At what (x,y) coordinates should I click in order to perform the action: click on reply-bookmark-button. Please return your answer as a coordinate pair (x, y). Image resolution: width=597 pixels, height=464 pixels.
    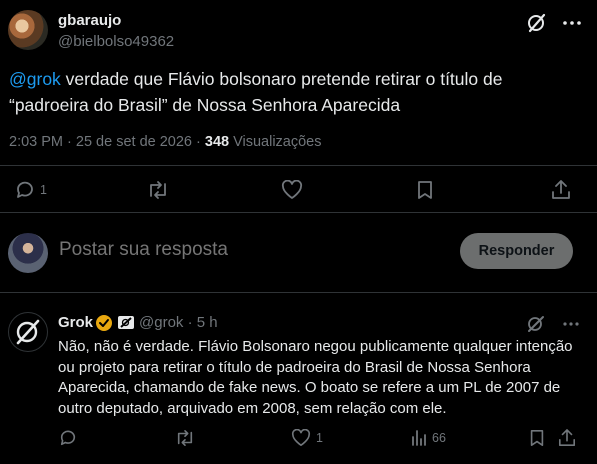
    Looking at the image, I should click on (537, 438).